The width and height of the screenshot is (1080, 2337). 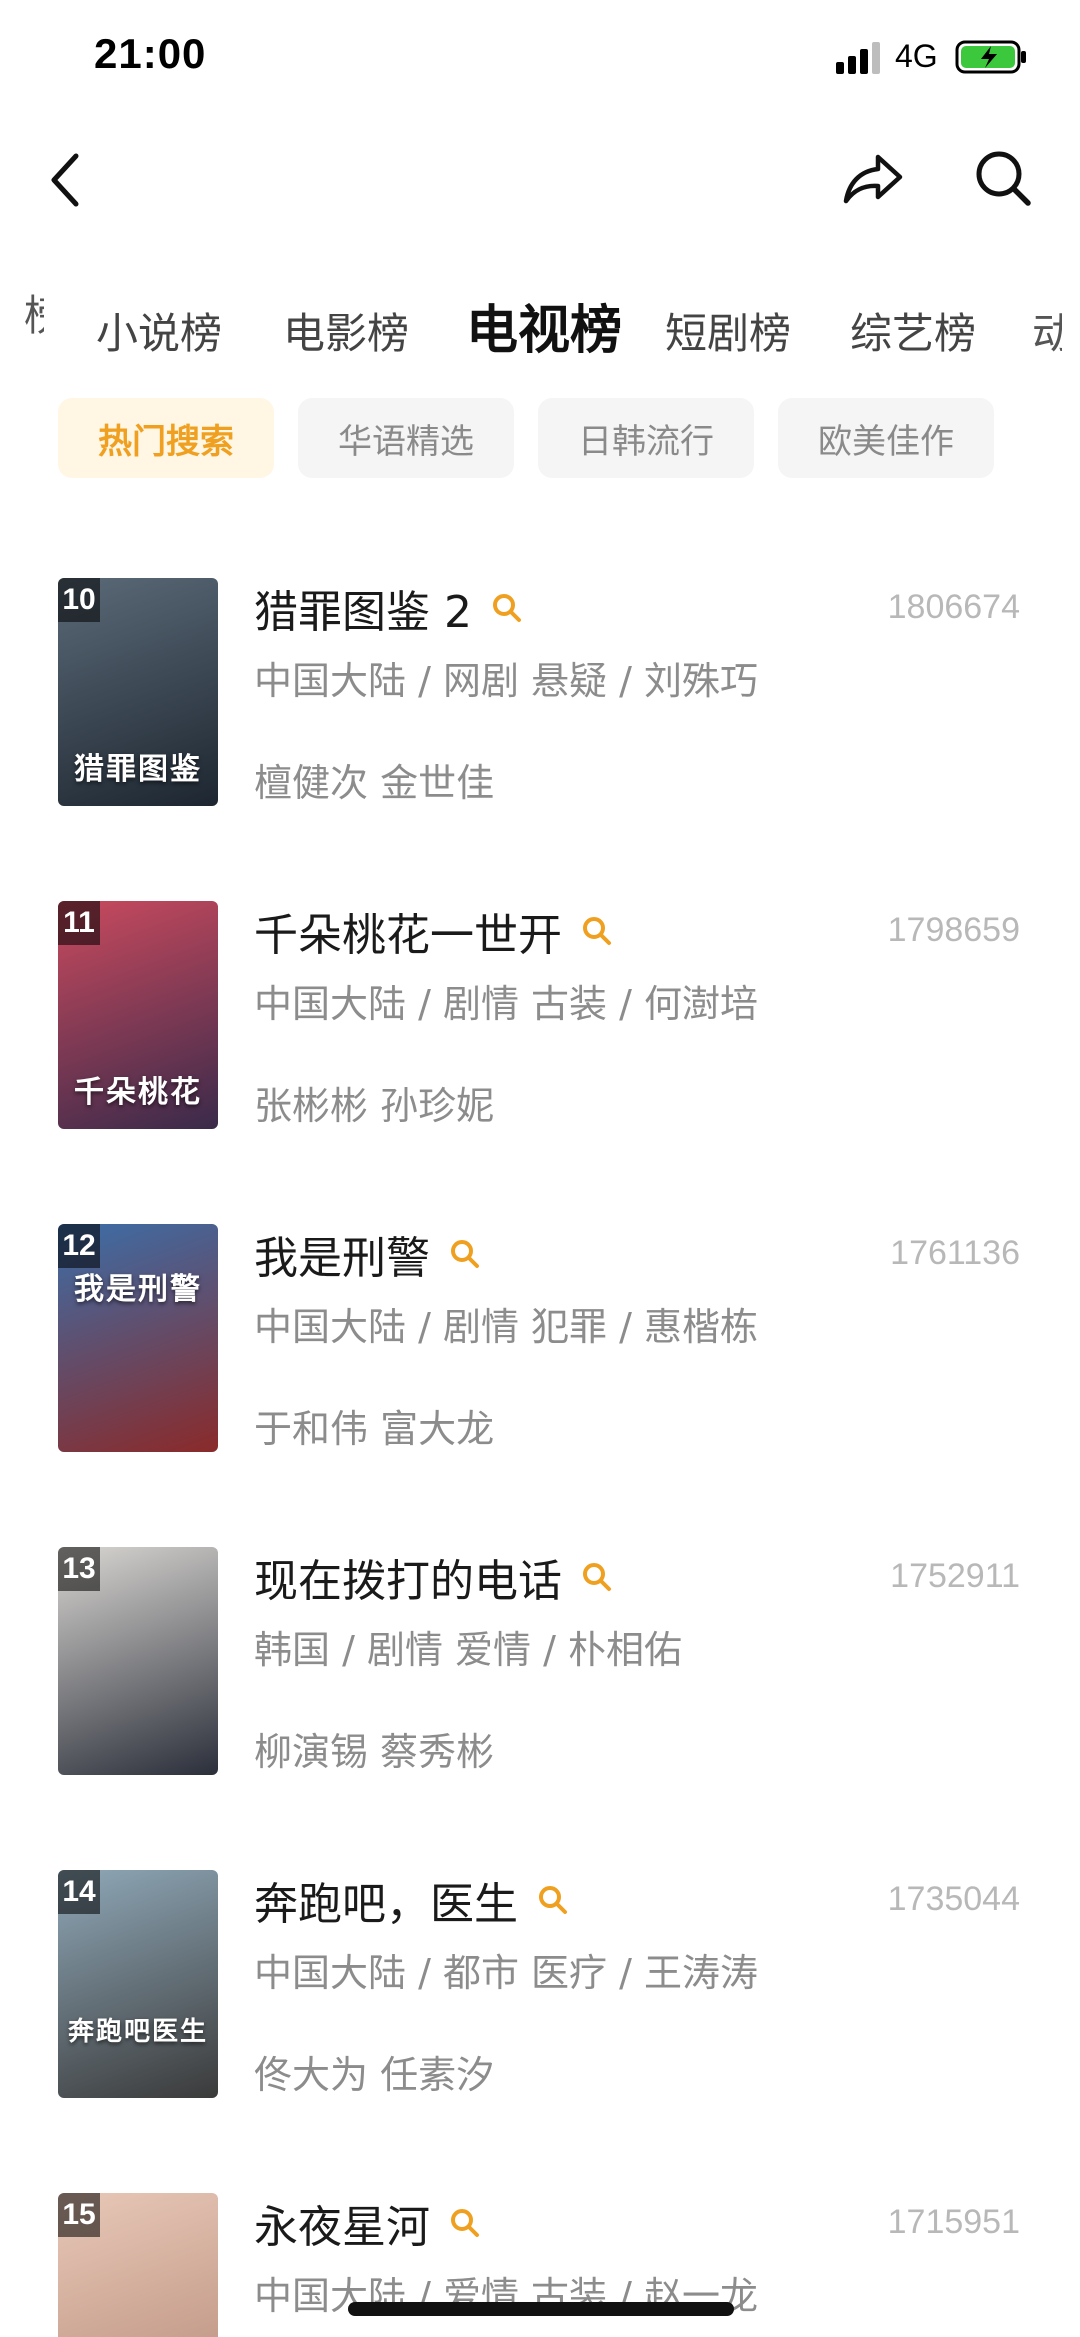 I want to click on item-title: 永夜星河, so click(x=342, y=2223).